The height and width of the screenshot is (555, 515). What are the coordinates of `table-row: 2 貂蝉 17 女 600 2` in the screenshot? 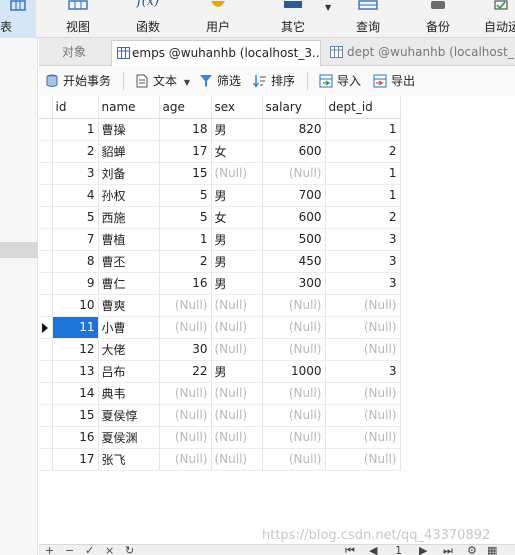 It's located at (220, 151).